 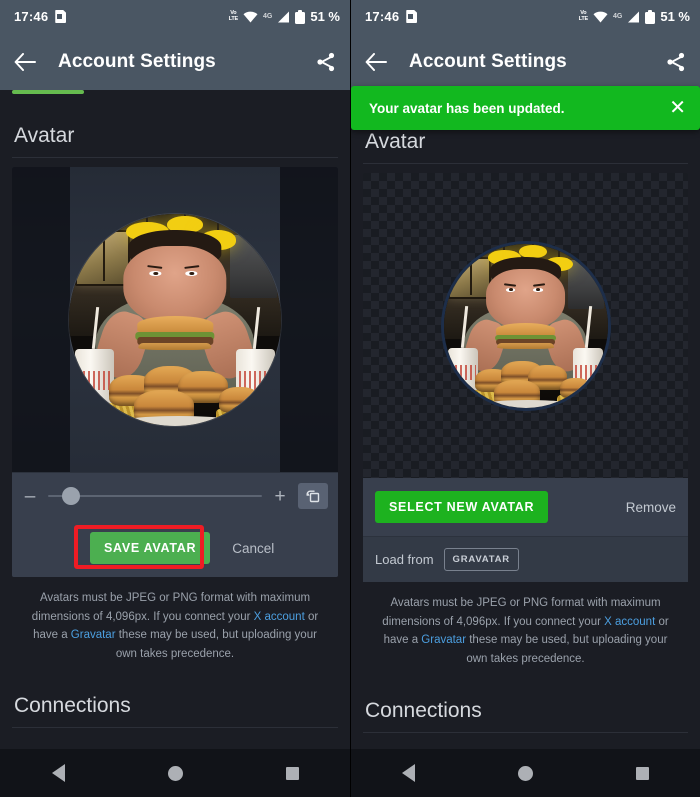 I want to click on status-bar-right-2: Vo LTE 4G 51 %, so click(x=634, y=16).